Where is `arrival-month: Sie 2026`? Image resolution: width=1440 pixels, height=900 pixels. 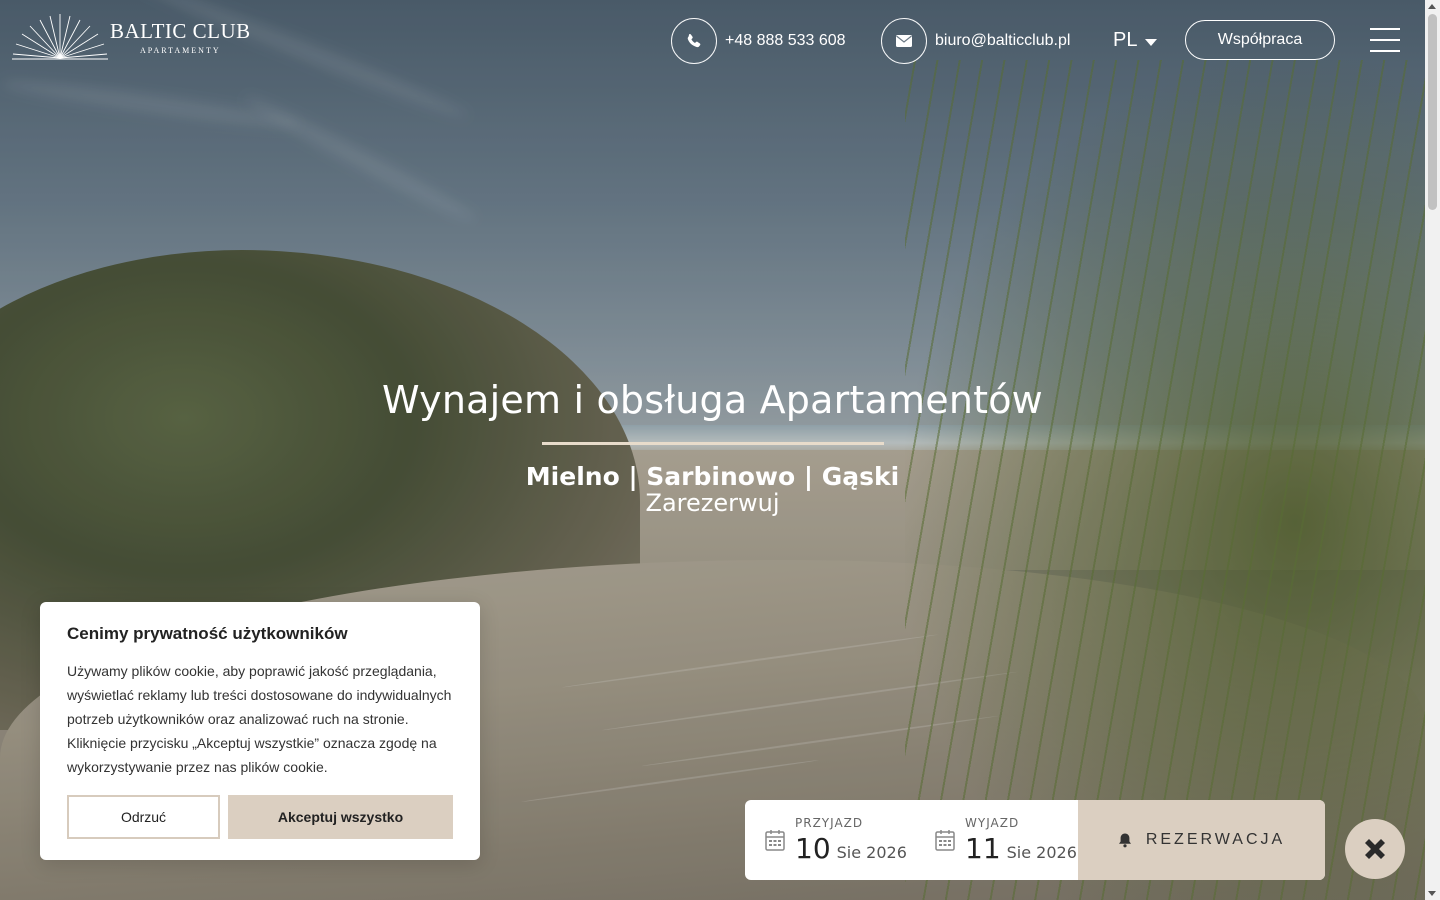
arrival-month: Sie 2026 is located at coordinates (871, 852).